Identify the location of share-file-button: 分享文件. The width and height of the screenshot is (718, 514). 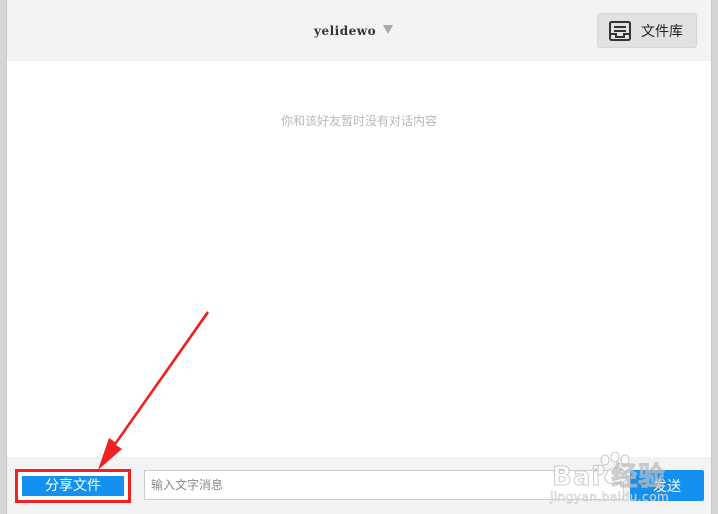
(73, 486).